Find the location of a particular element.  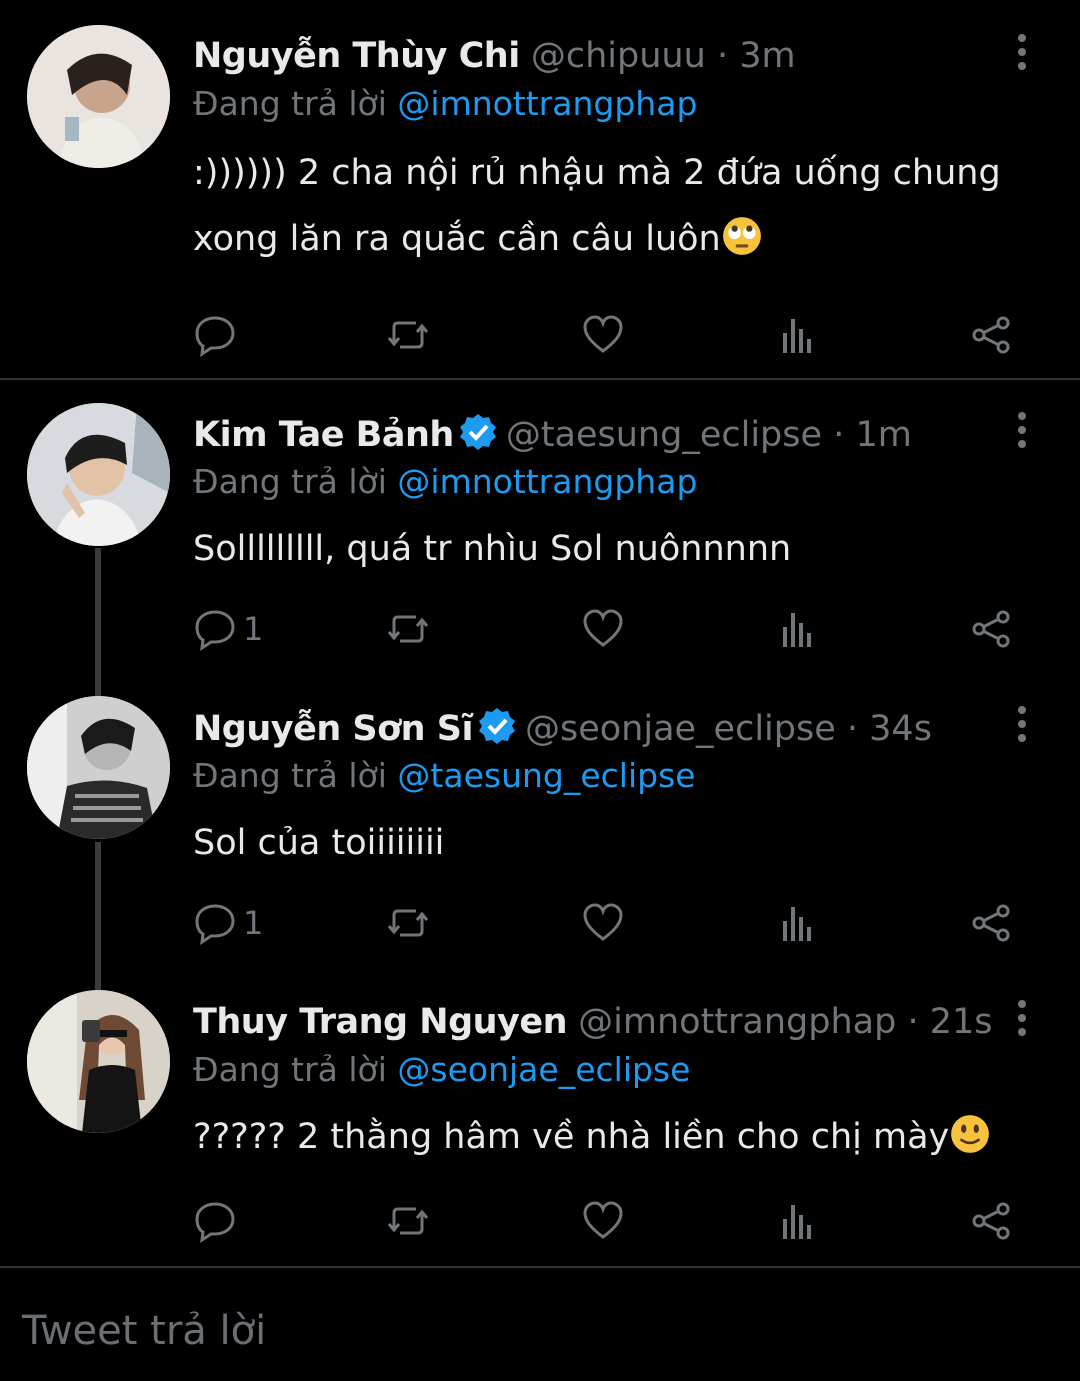

tweet-header: Thuy Trang Nguyen @imnottrangphap · 21s is located at coordinates (593, 1022).